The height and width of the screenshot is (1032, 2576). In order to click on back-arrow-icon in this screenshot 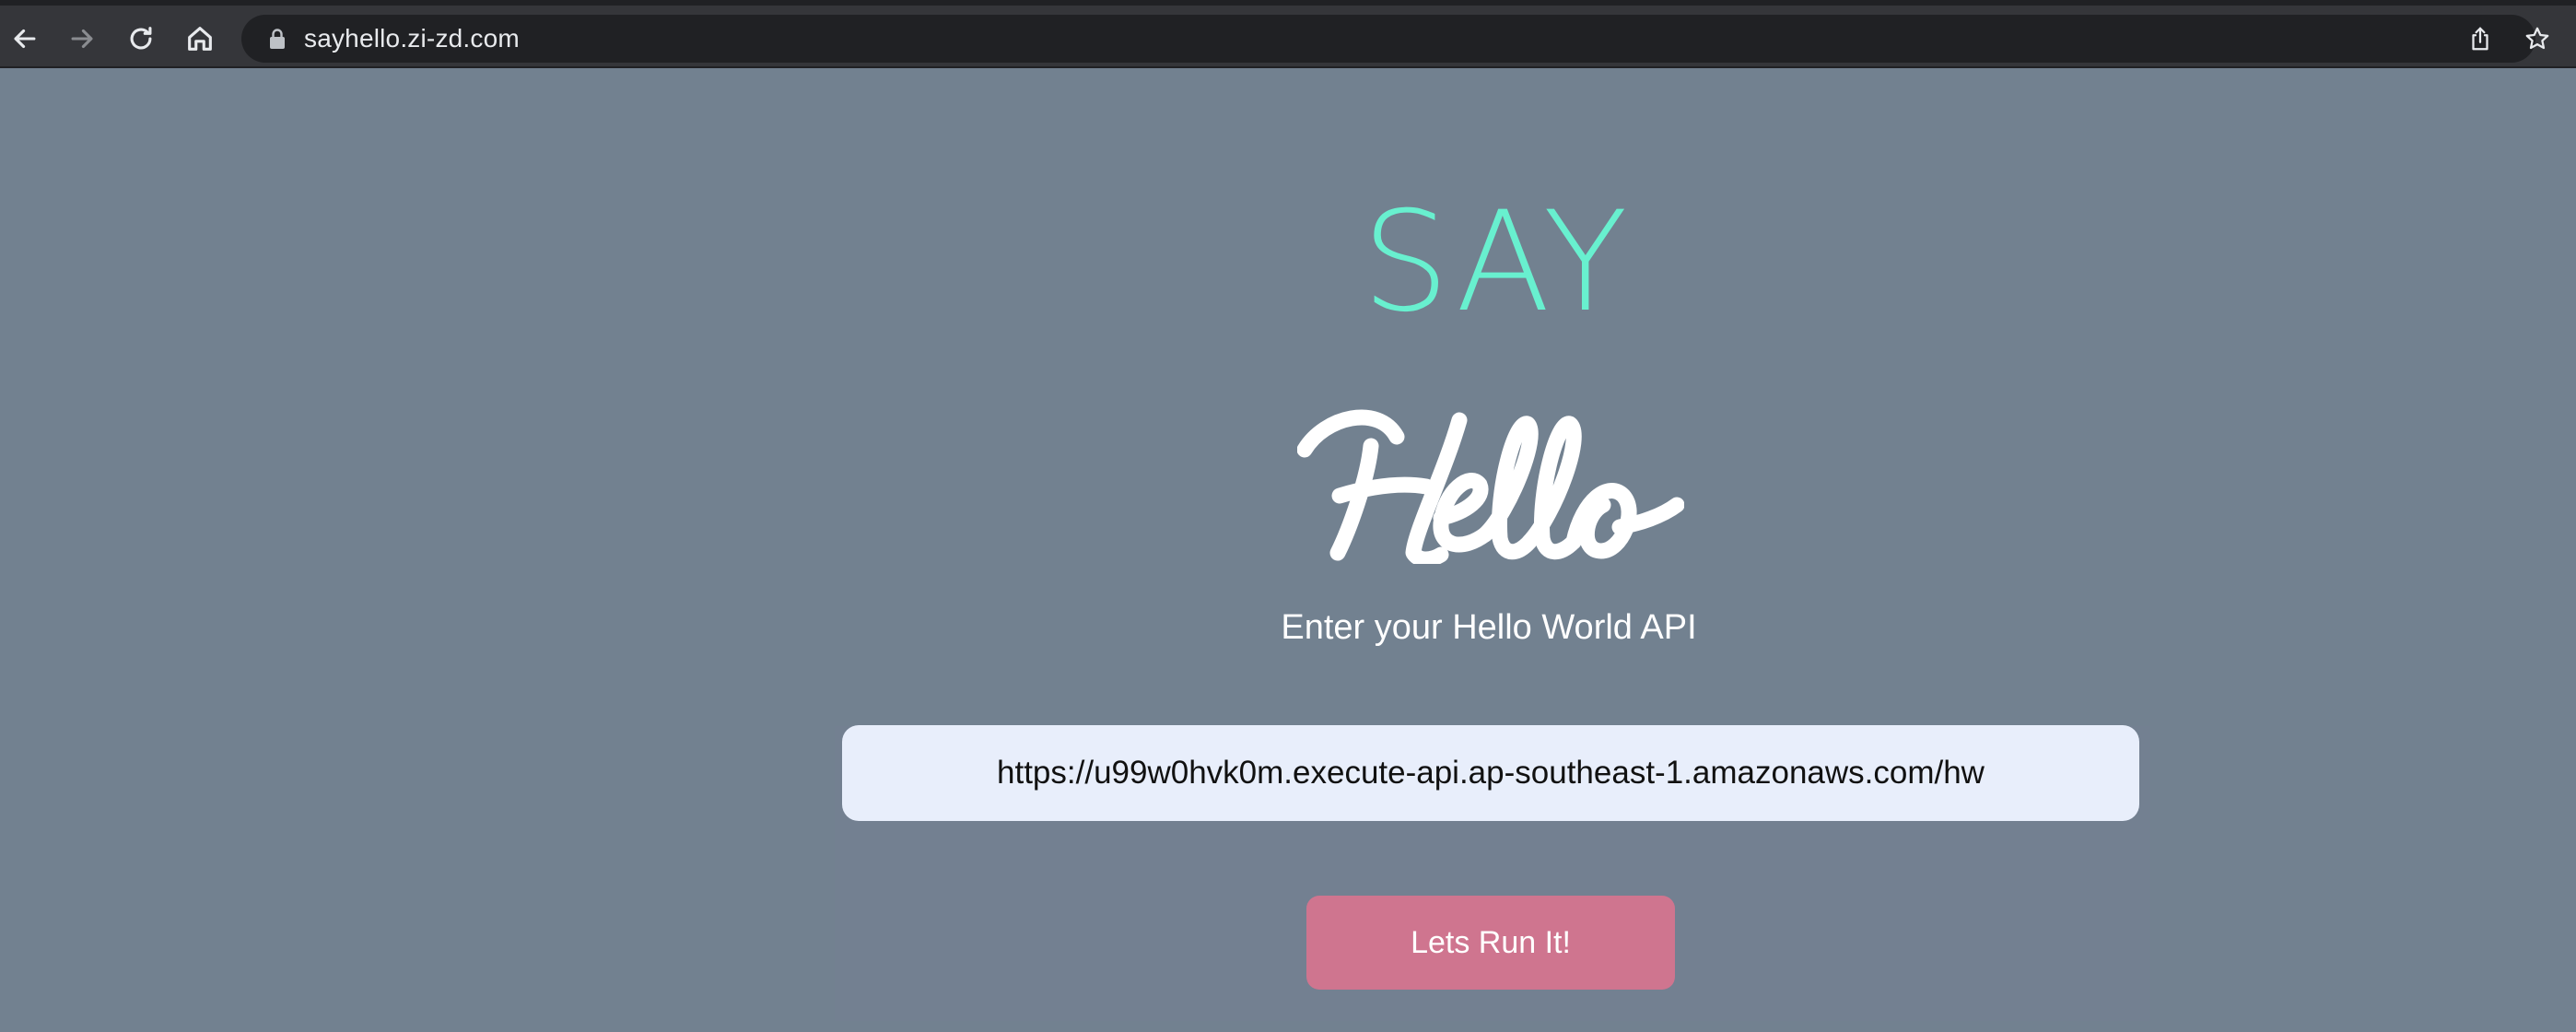, I will do `click(25, 39)`.